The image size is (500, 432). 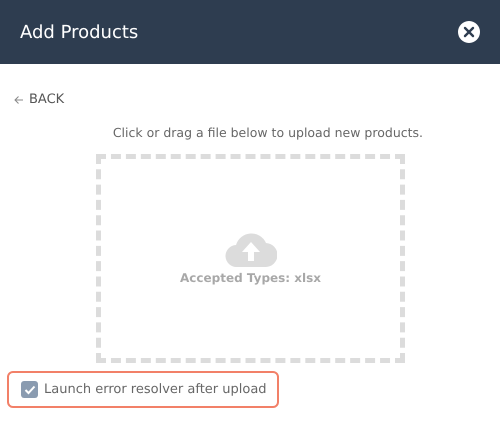 I want to click on instruction-text: Click or drag a file below to upload new products., so click(x=267, y=132).